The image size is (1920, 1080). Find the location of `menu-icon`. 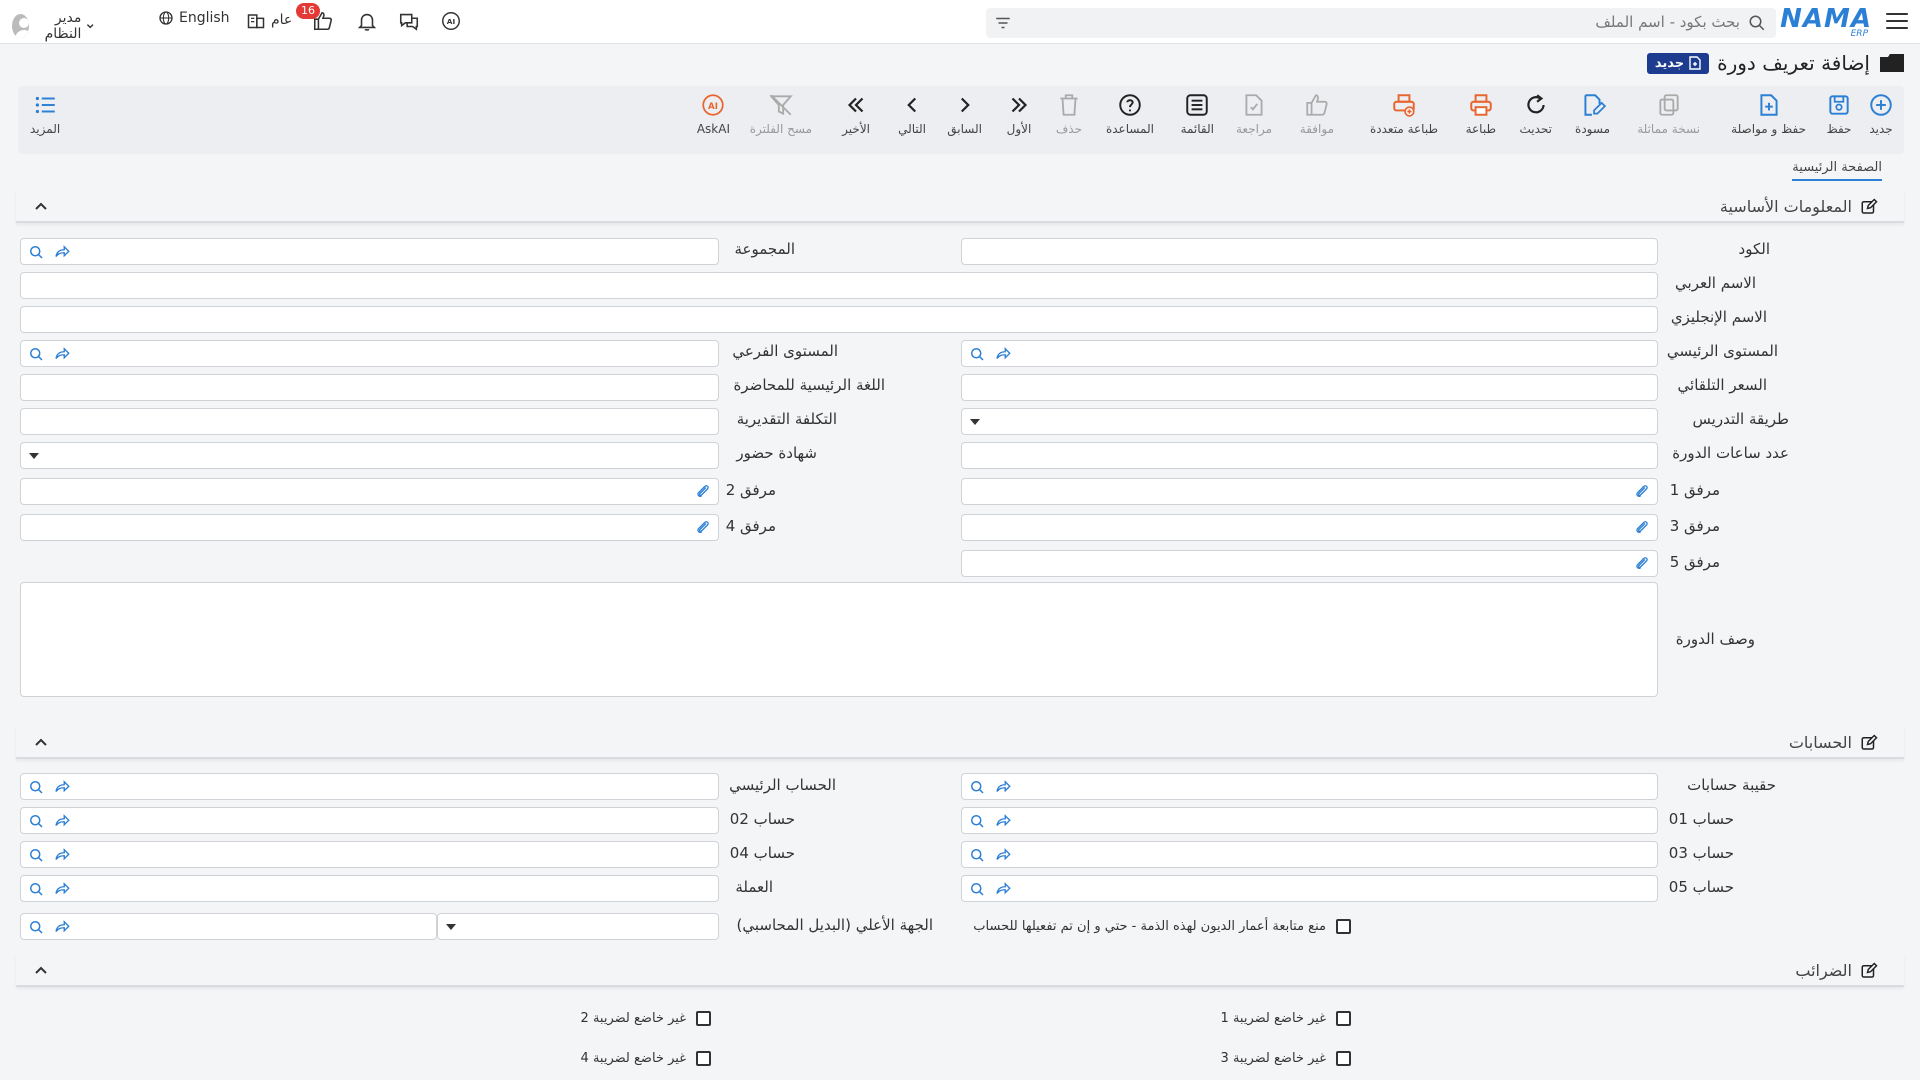

menu-icon is located at coordinates (1897, 21).